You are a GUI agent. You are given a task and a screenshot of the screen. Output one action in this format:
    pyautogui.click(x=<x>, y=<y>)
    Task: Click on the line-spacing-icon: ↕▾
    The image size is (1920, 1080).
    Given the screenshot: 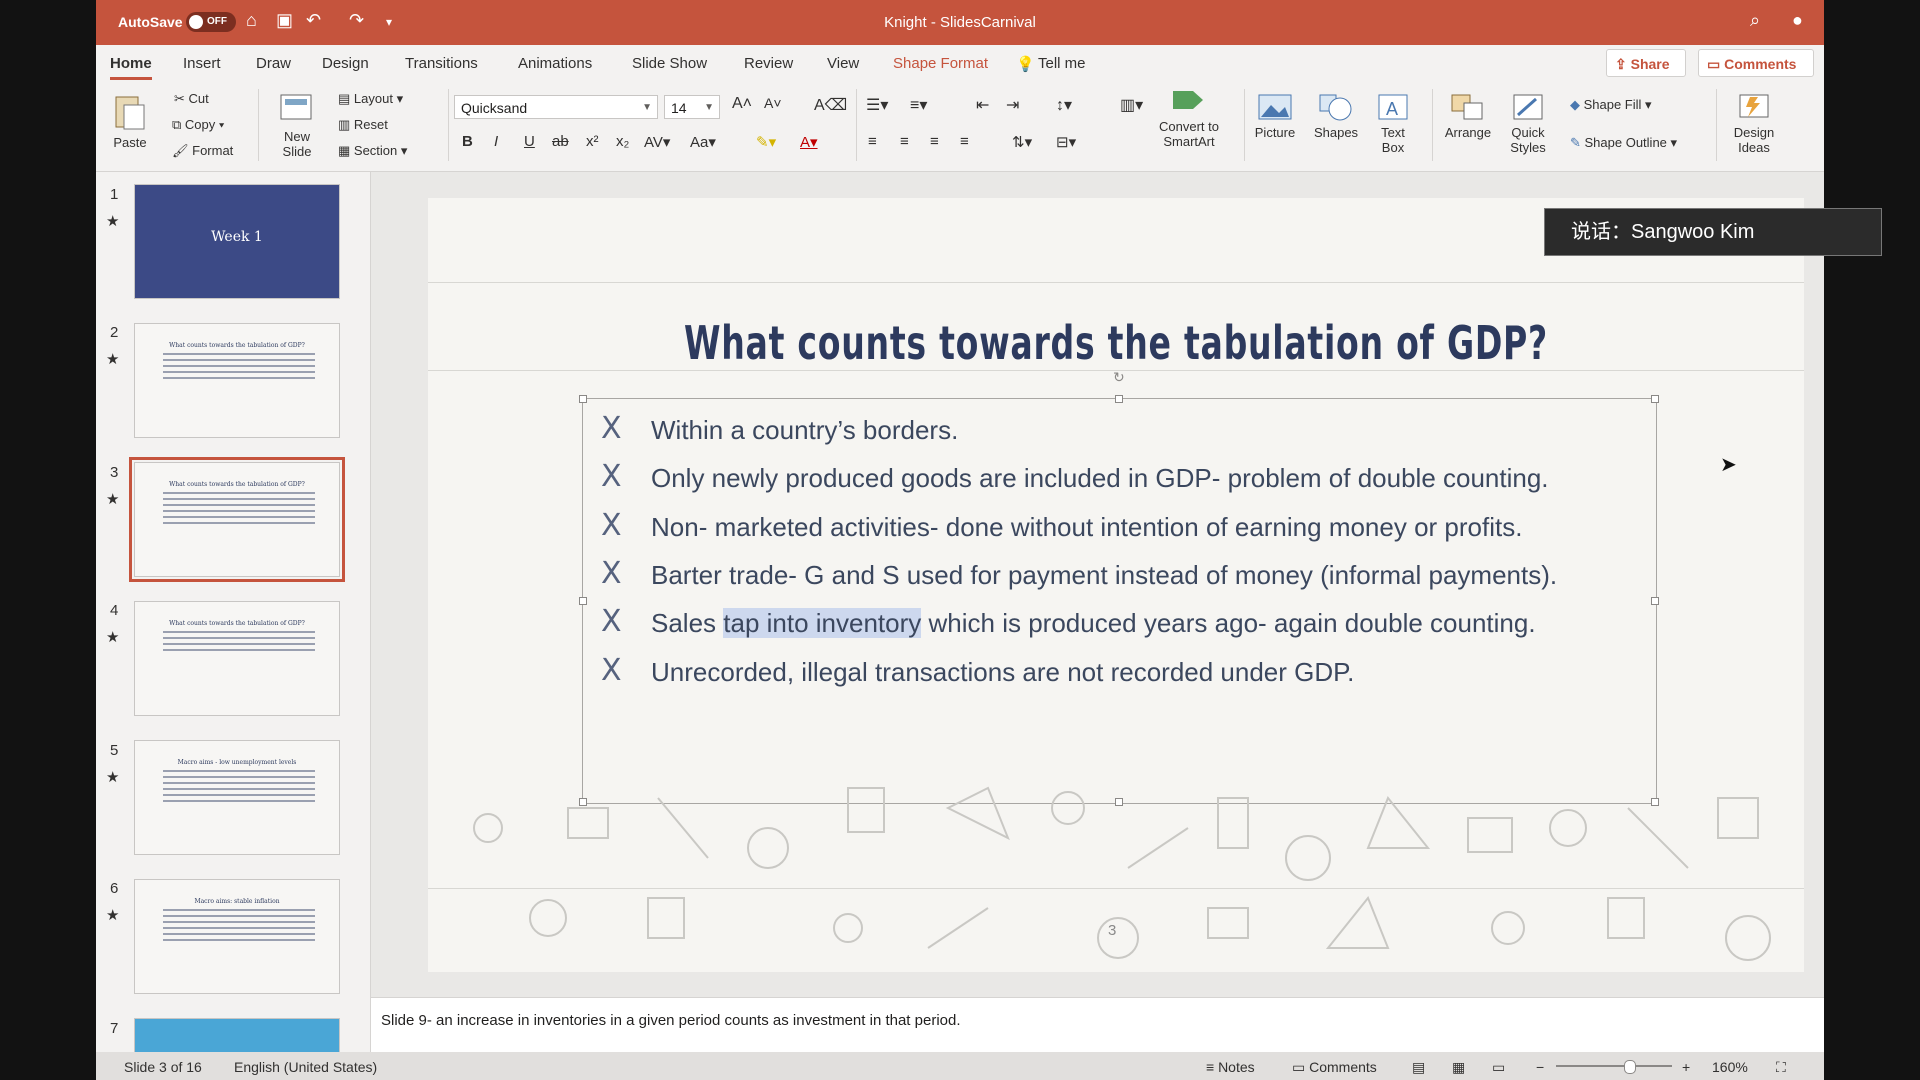 What is the action you would take?
    pyautogui.click(x=1064, y=105)
    